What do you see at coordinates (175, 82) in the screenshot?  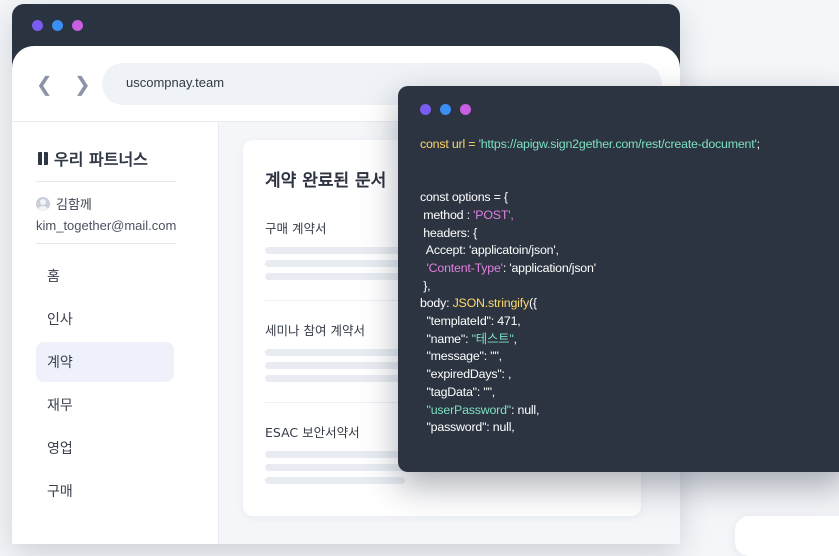 I see `url-text: uscompnay.team` at bounding box center [175, 82].